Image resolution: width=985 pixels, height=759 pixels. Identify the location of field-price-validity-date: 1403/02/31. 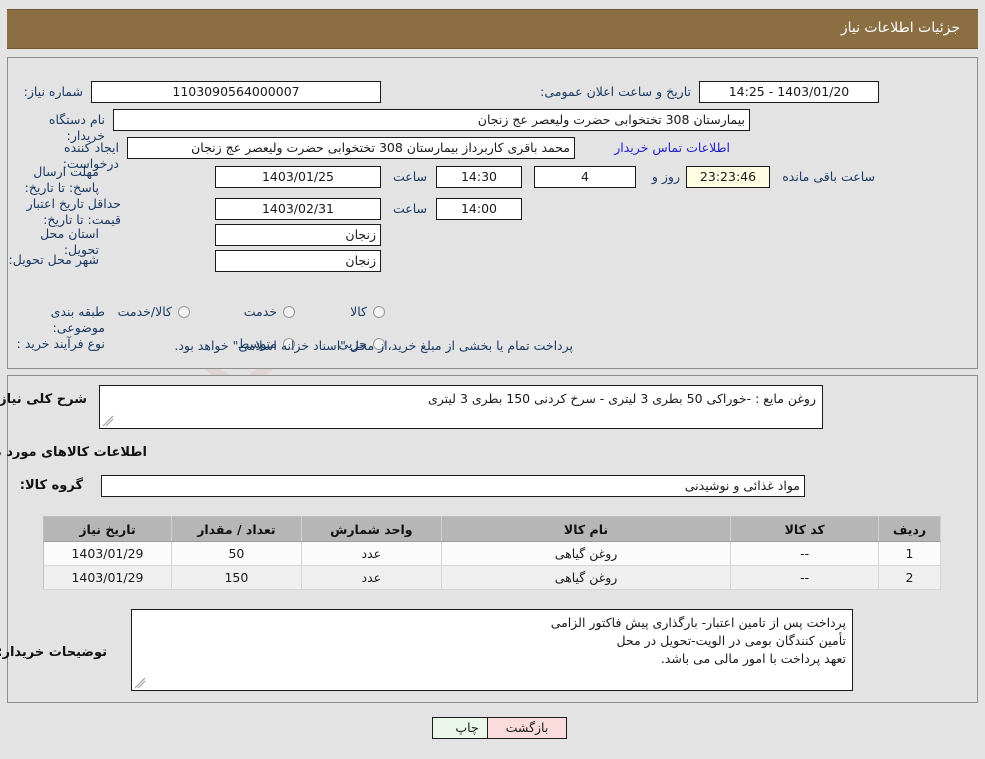
(298, 209).